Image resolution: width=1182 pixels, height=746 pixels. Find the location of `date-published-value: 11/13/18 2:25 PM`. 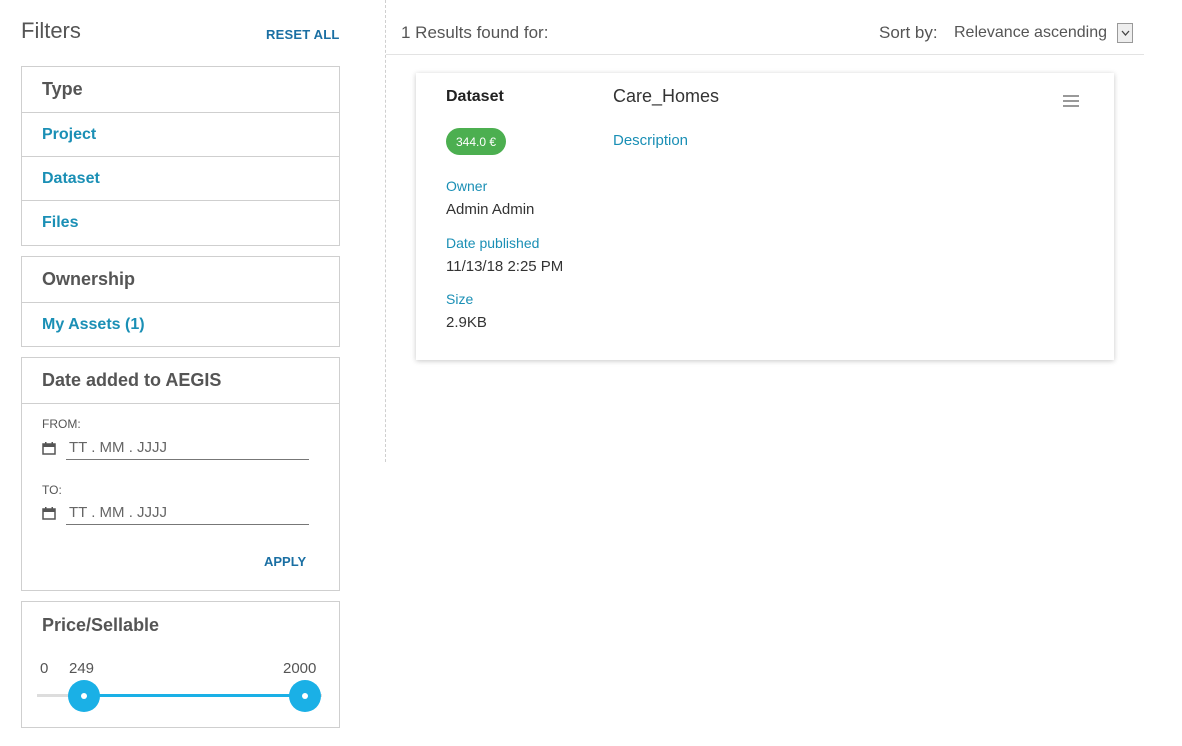

date-published-value: 11/13/18 2:25 PM is located at coordinates (505, 266).